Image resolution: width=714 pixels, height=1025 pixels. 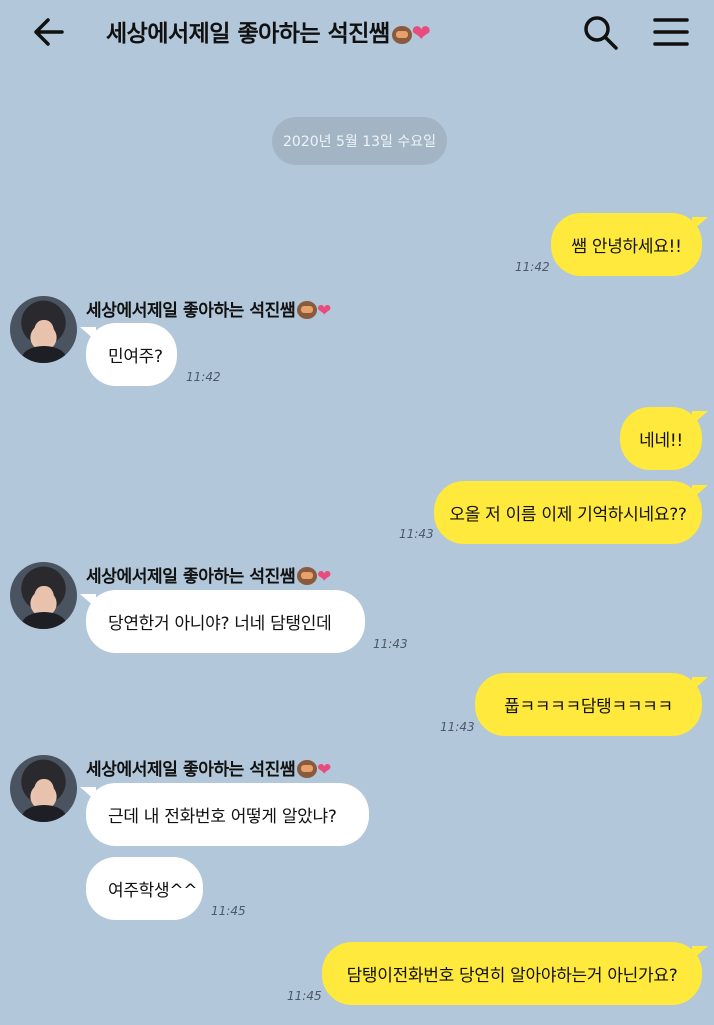 I want to click on back-button, so click(x=50, y=32).